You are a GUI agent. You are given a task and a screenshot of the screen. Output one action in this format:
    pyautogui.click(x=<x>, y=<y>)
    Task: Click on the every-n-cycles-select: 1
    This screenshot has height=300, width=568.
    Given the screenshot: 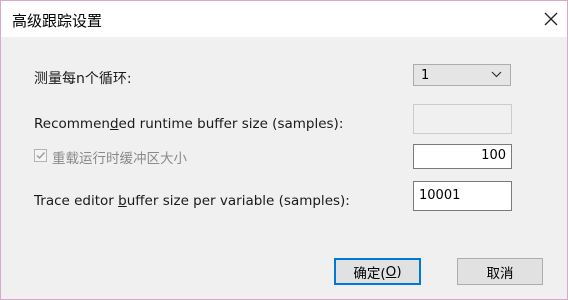 What is the action you would take?
    pyautogui.click(x=462, y=75)
    